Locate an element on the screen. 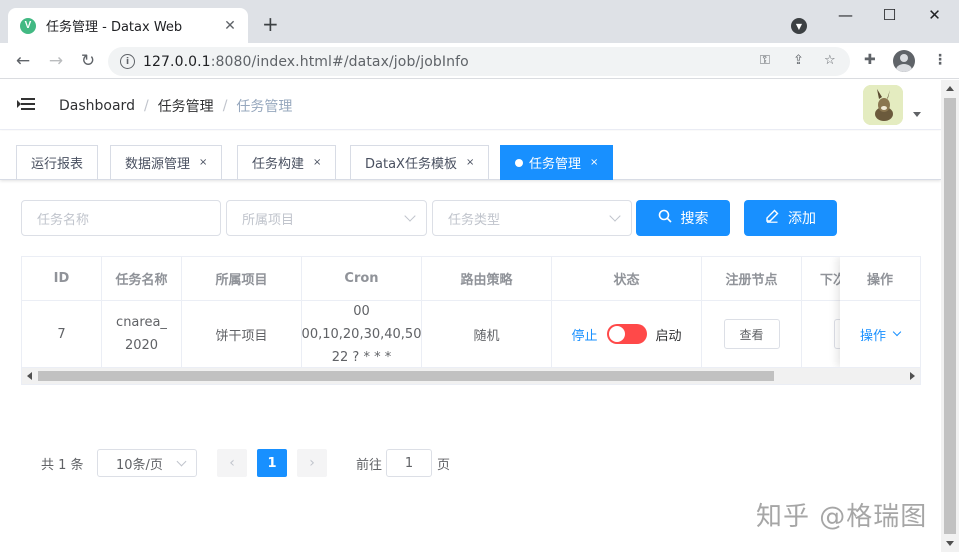  browser-tab-strip: V 任务管理 - Datax Web ✕ + ▼ — ☐ ✕ is located at coordinates (479, 21).